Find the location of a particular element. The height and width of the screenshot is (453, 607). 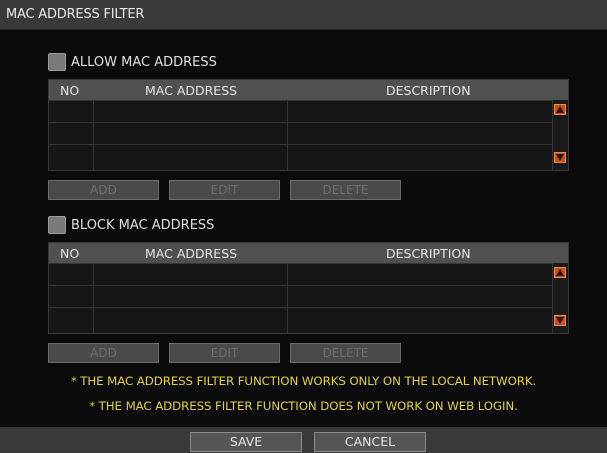

allow-mac-toggle: ALLOW MAC ADDRESS is located at coordinates (132, 62).